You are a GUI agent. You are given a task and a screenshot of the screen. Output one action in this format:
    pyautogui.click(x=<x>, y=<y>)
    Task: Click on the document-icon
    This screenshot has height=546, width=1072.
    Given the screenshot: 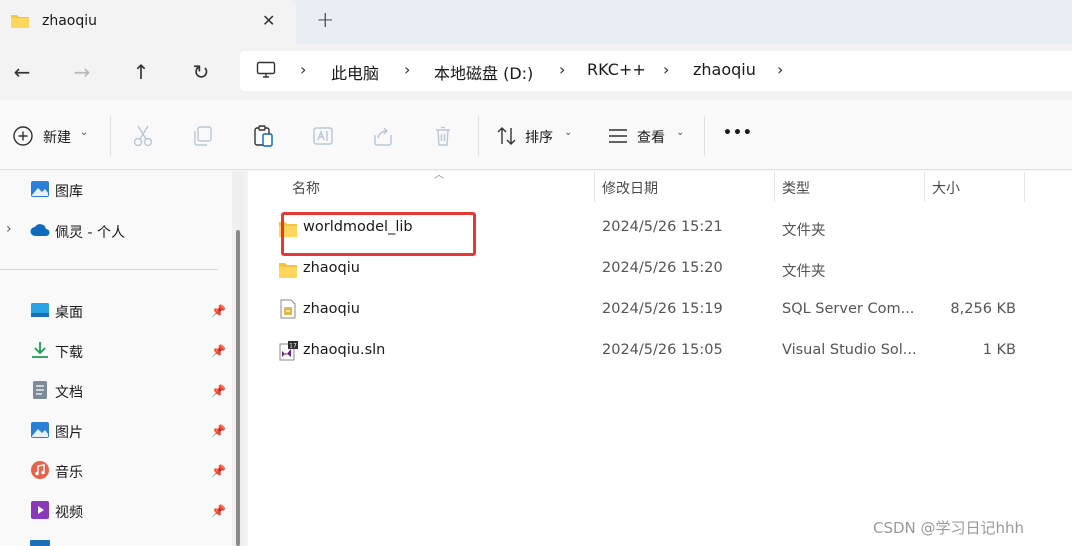 What is the action you would take?
    pyautogui.click(x=40, y=390)
    